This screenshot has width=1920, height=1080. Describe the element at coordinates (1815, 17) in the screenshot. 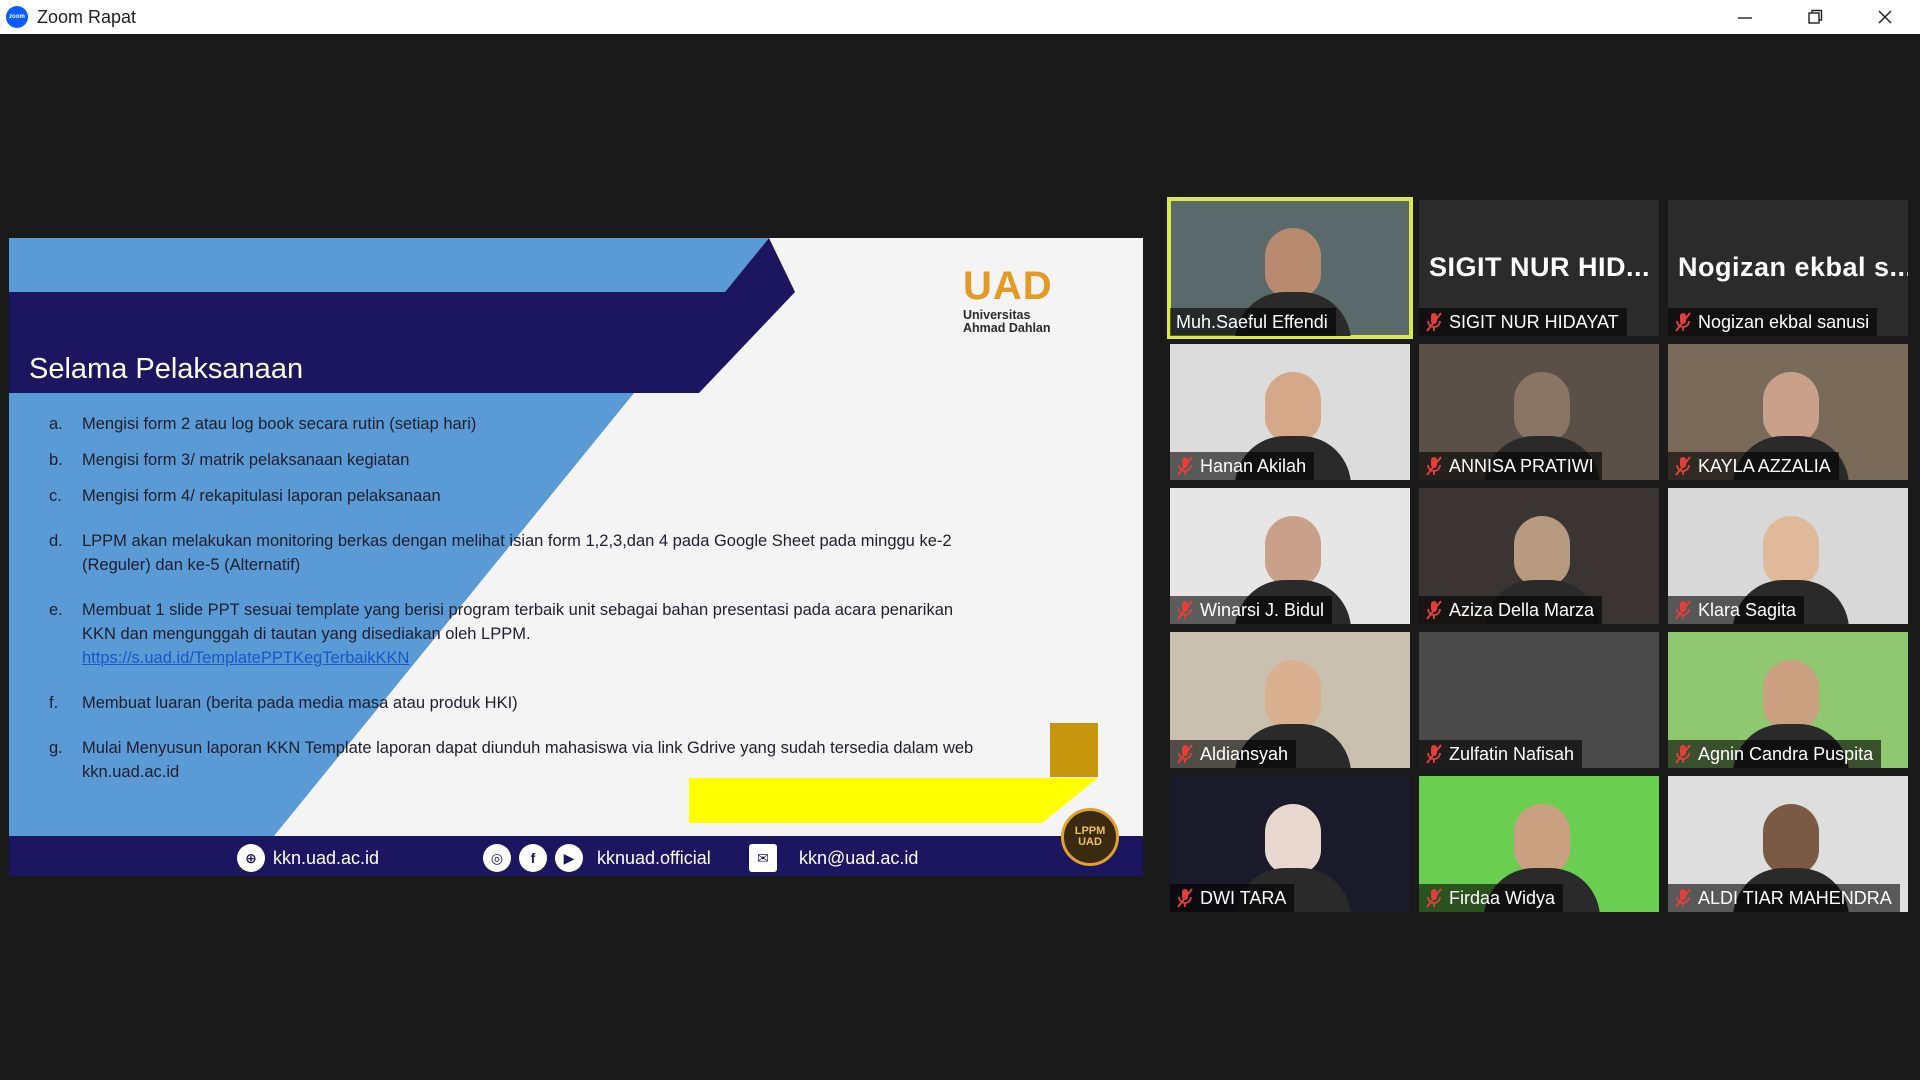

I see `restore-button` at that location.